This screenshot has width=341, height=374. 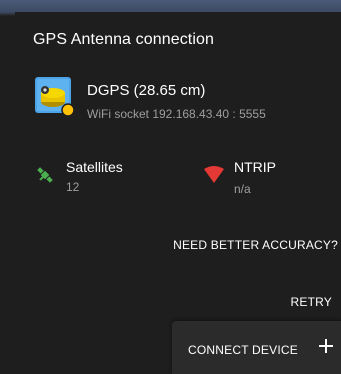 I want to click on satellites-label: Satellites, so click(x=94, y=167).